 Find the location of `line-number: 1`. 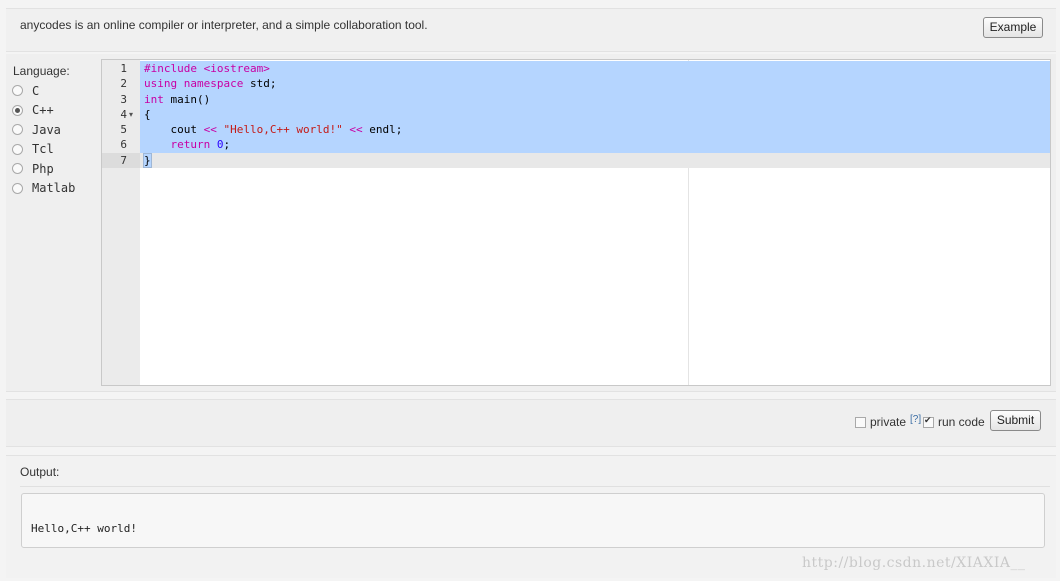

line-number: 1 is located at coordinates (123, 68).